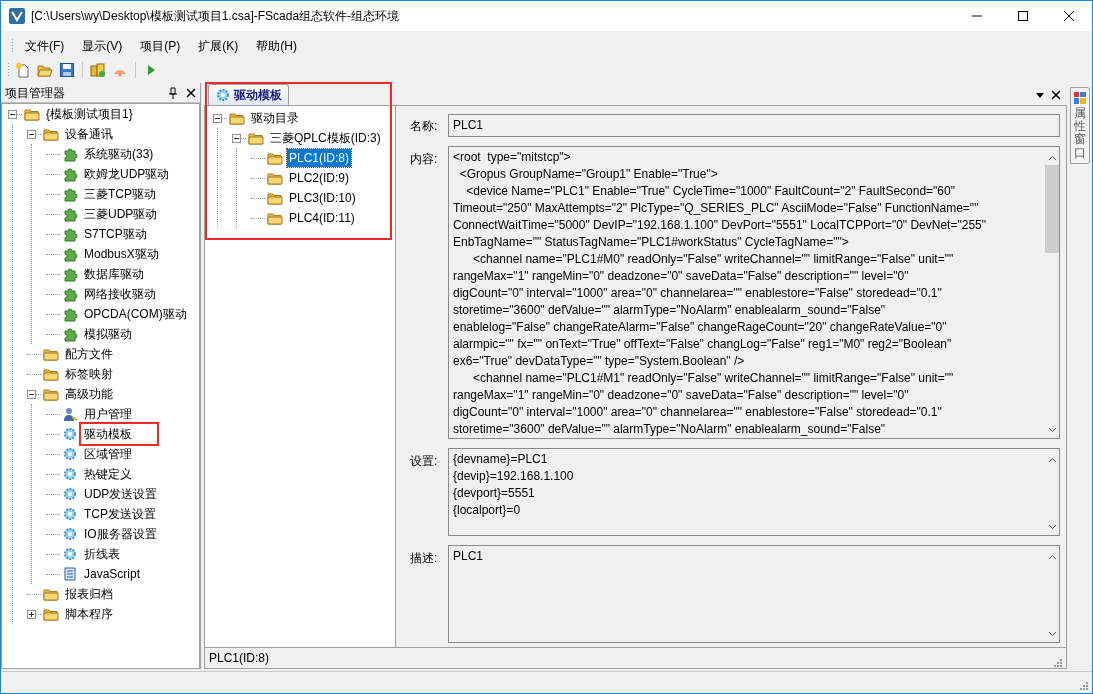 This screenshot has height=694, width=1093. Describe the element at coordinates (218, 46) in the screenshot. I see `menu-item: 扩展(K)` at that location.